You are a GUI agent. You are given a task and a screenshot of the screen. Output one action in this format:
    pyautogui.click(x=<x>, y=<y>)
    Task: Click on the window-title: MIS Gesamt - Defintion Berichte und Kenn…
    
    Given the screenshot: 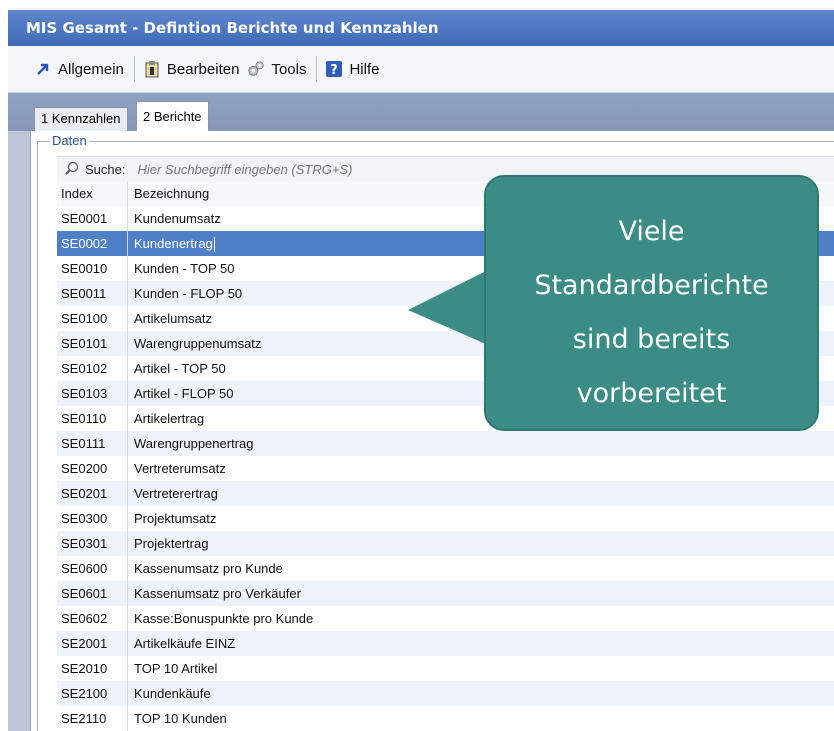 What is the action you would take?
    pyautogui.click(x=421, y=28)
    